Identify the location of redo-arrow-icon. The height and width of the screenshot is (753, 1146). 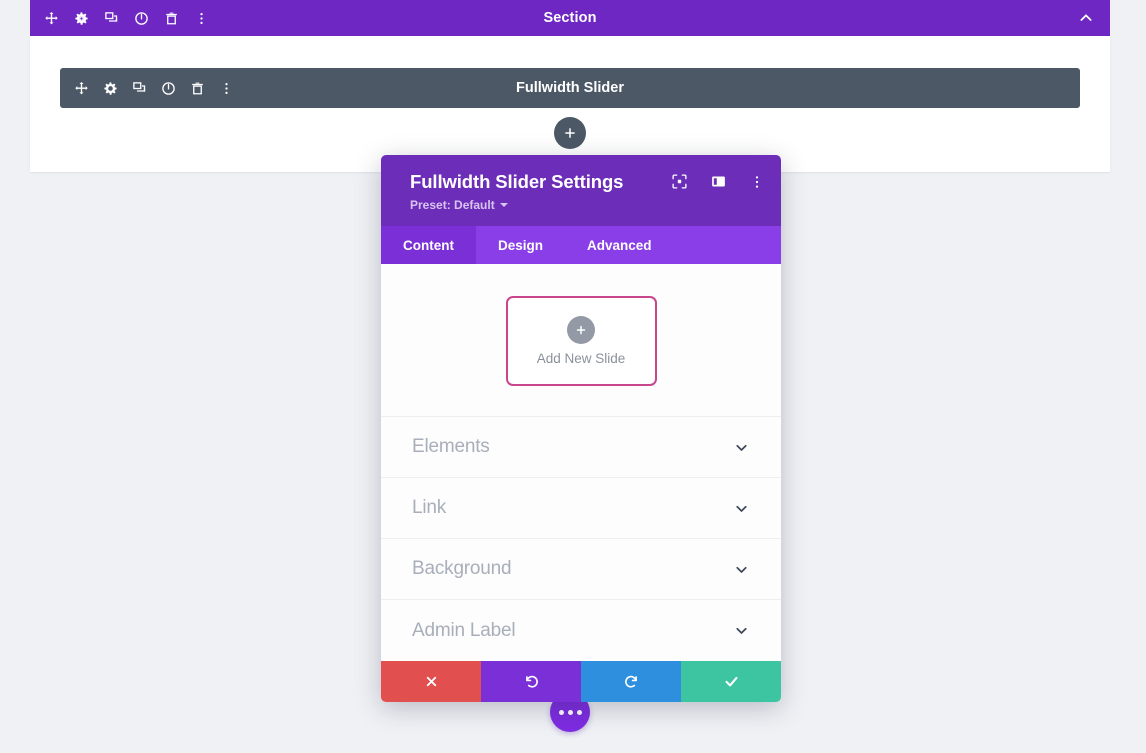
(631, 681).